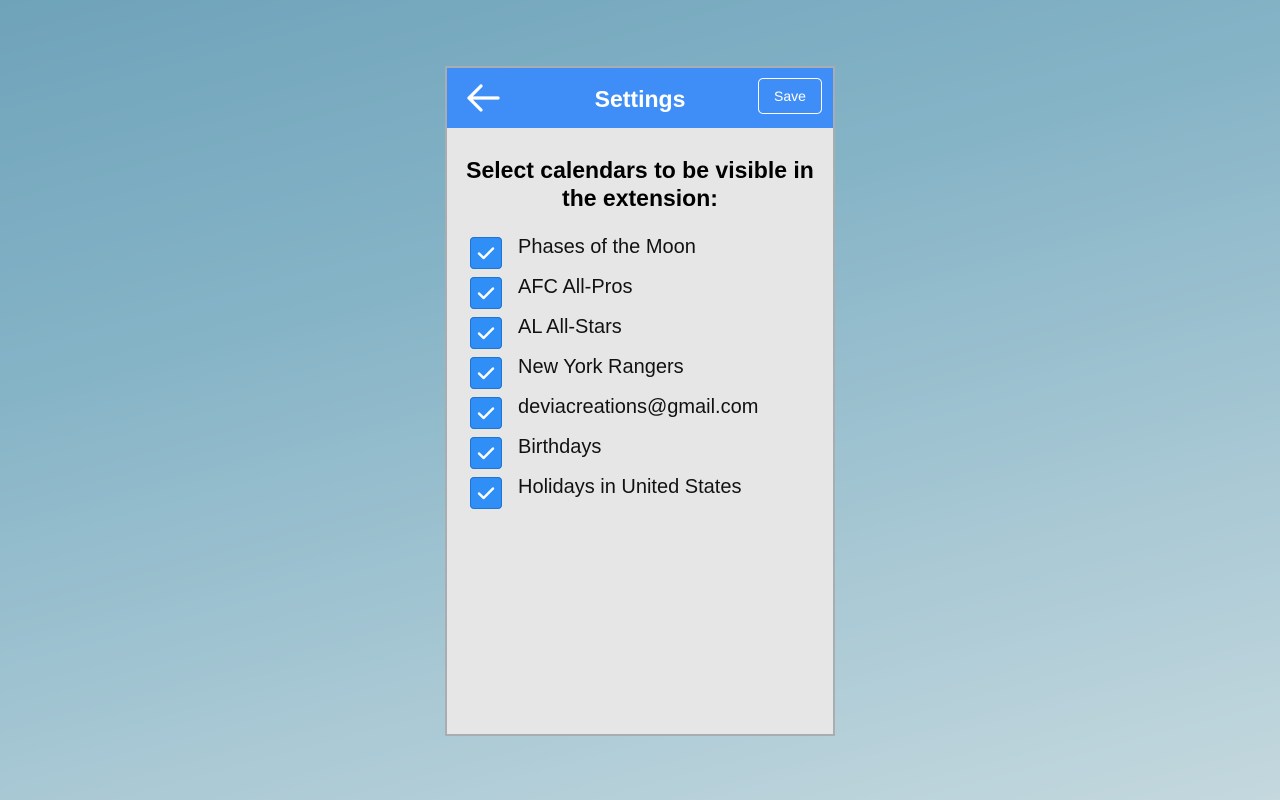 The image size is (1280, 800). I want to click on back-button, so click(483, 98).